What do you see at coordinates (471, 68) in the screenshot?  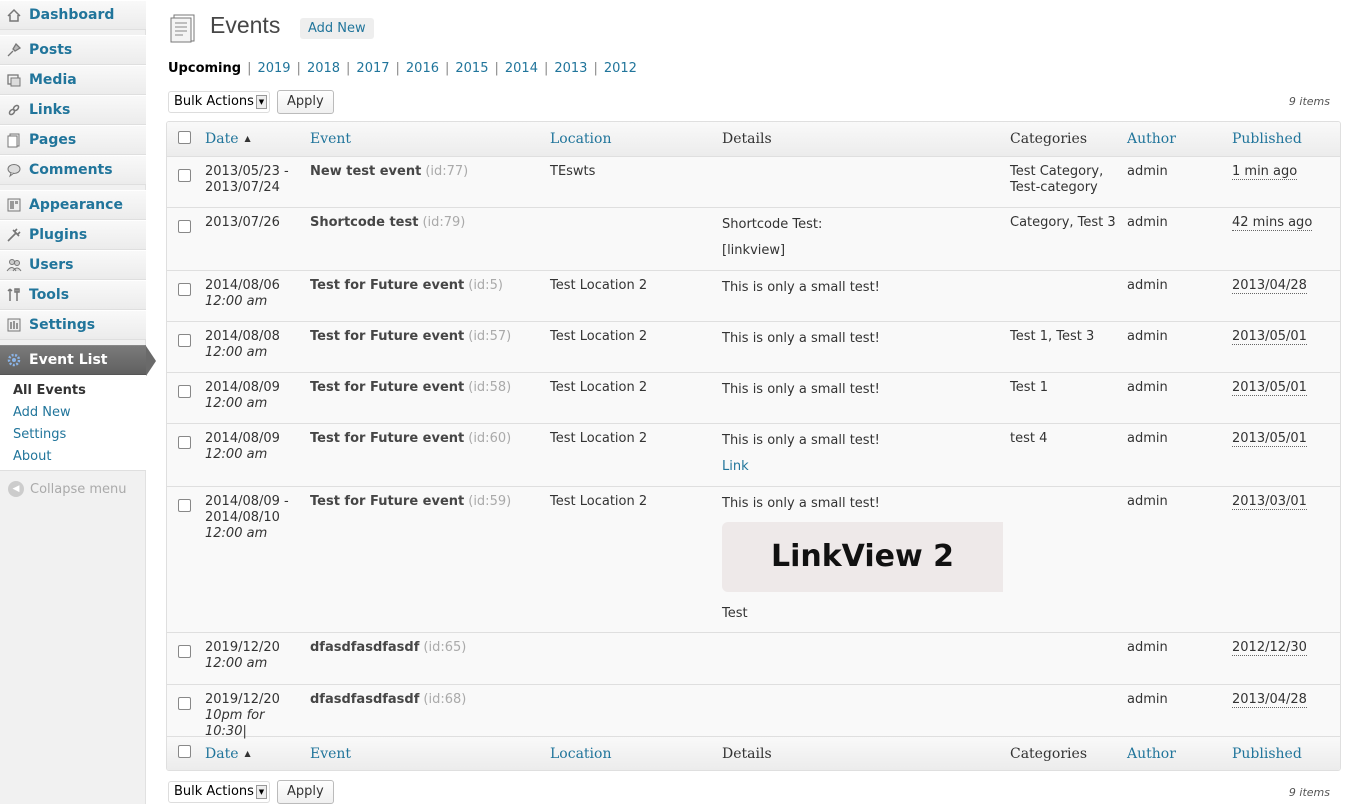 I see `filter-year-2015: 2015` at bounding box center [471, 68].